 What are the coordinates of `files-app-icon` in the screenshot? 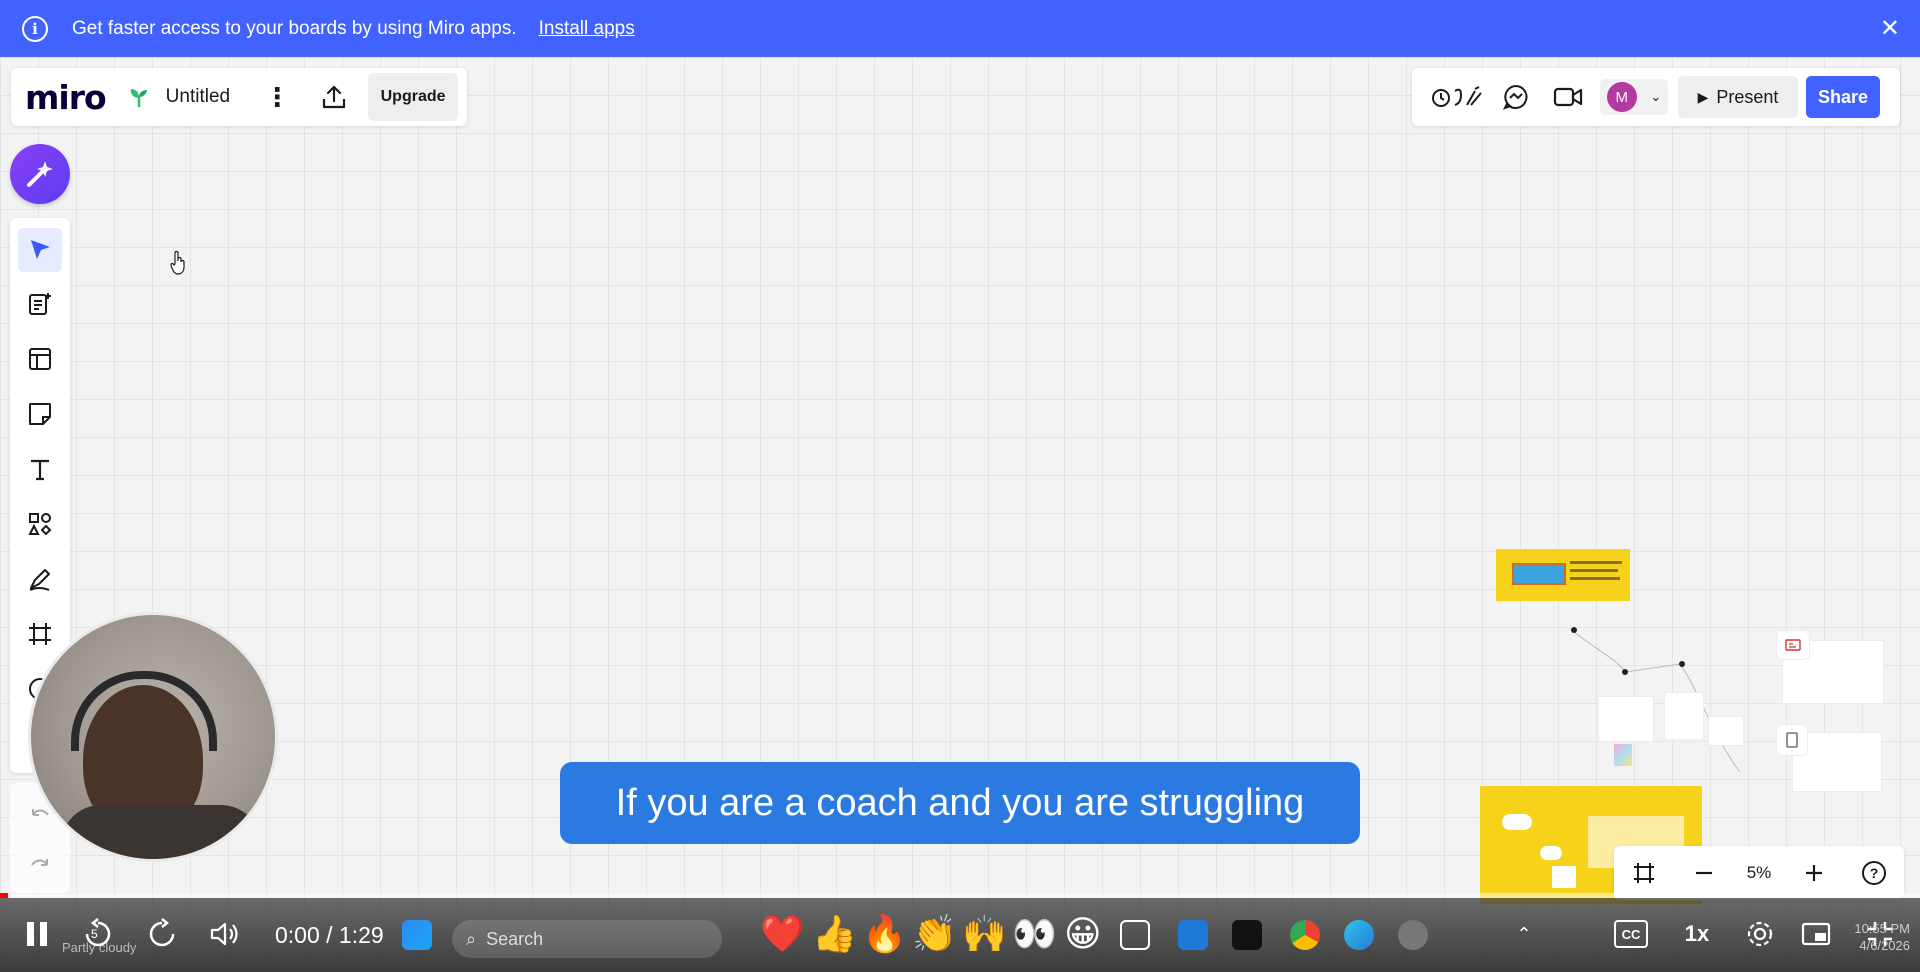 It's located at (1193, 935).